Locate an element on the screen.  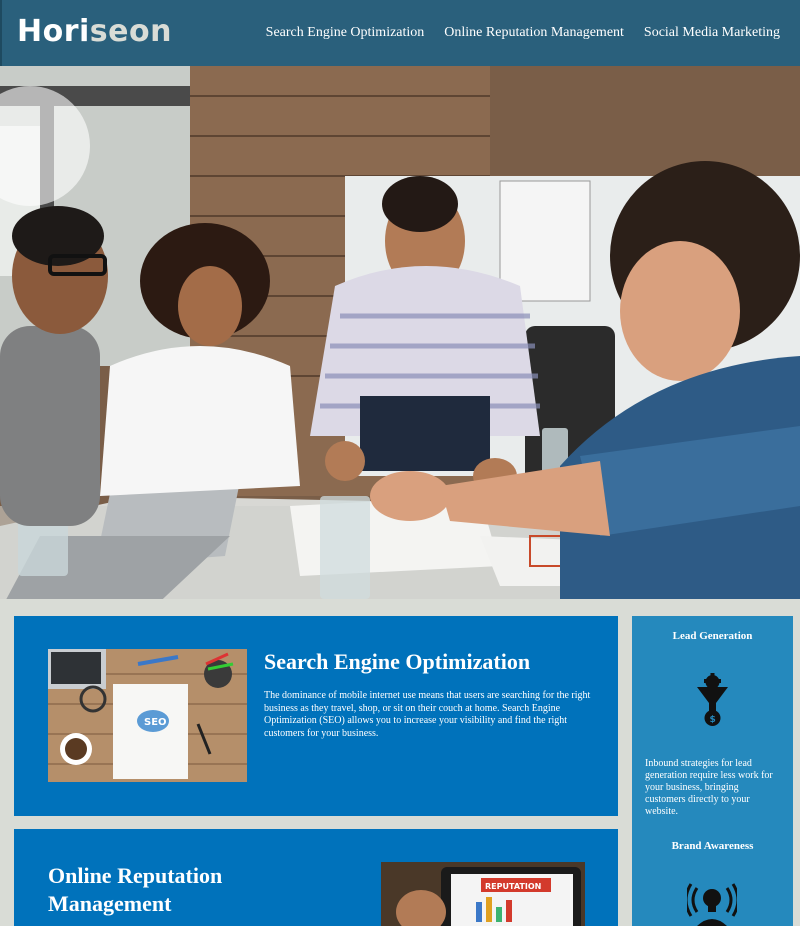
reputation-image-text: REPUTATION is located at coordinates (513, 886).